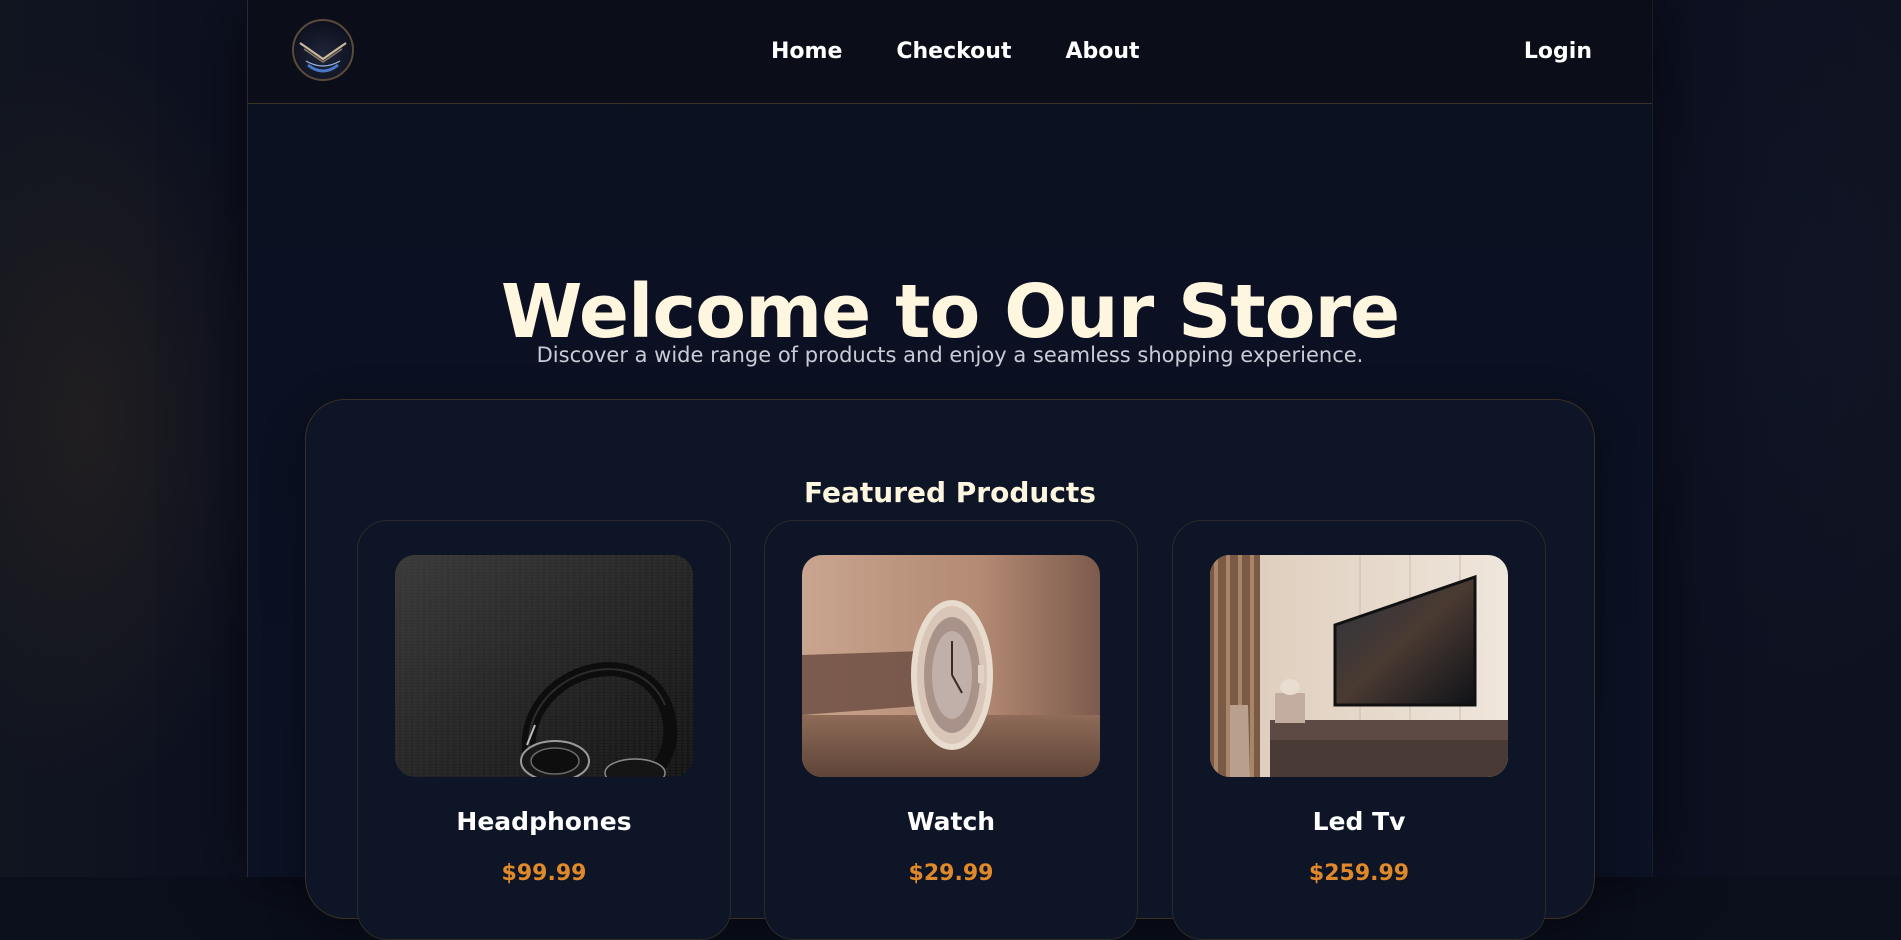 The image size is (1901, 940). What do you see at coordinates (951, 666) in the screenshot?
I see `watch-image` at bounding box center [951, 666].